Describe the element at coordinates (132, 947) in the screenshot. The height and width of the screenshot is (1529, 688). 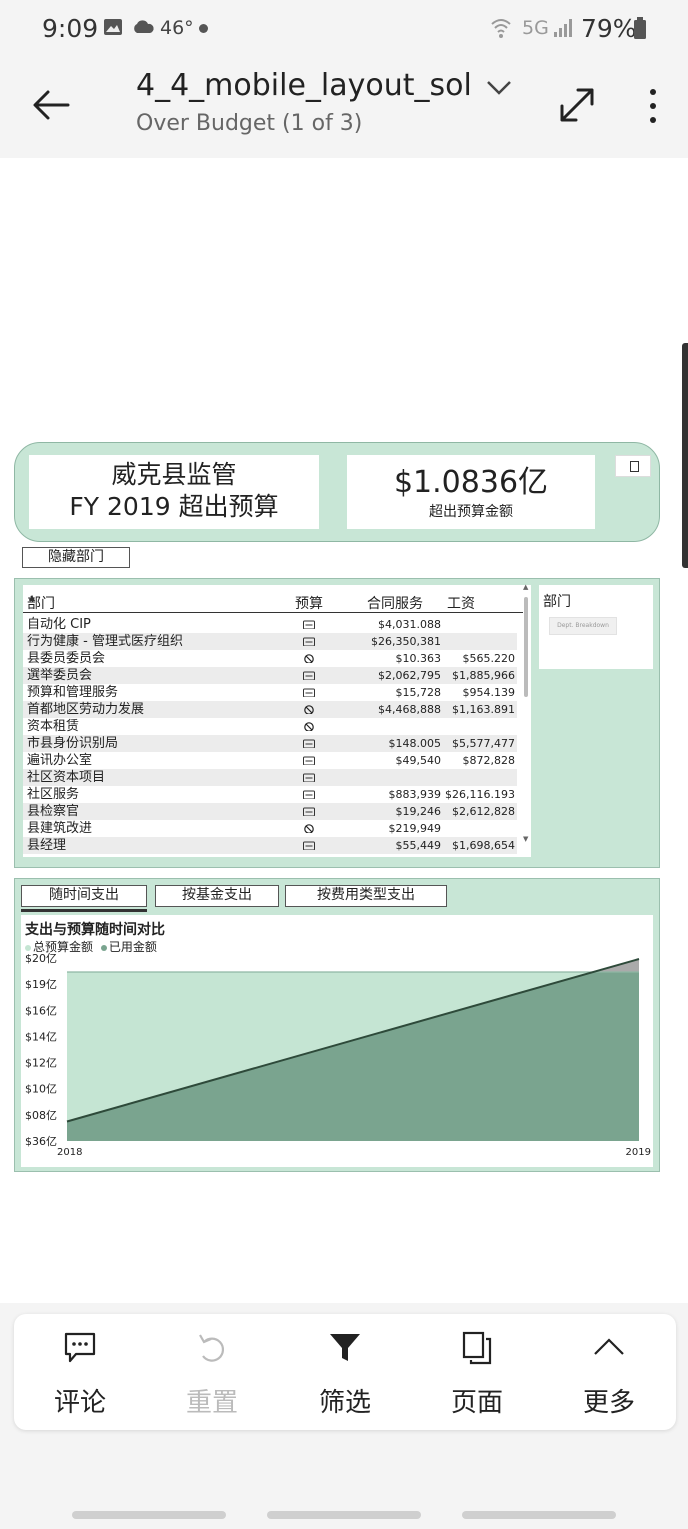
I see `legend-label-spent: 已用金额` at that location.